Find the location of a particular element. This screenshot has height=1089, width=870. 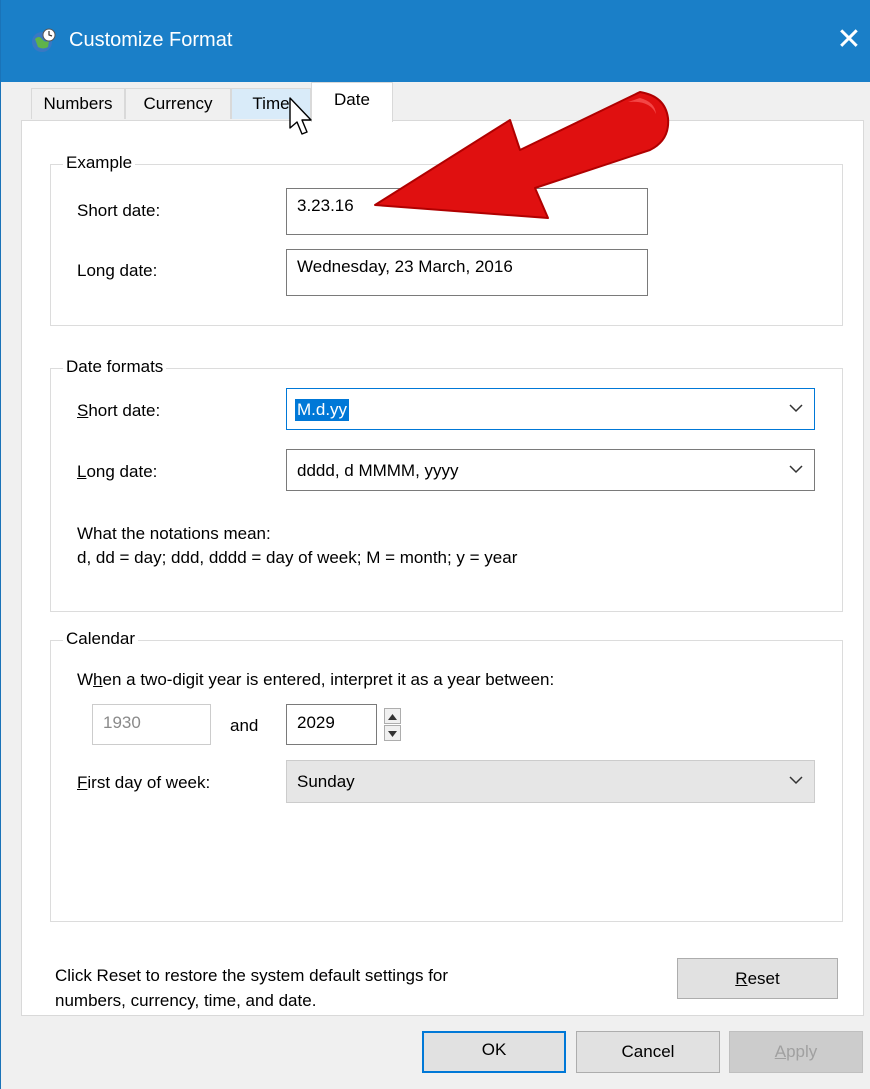

spin-down-button is located at coordinates (392, 733).